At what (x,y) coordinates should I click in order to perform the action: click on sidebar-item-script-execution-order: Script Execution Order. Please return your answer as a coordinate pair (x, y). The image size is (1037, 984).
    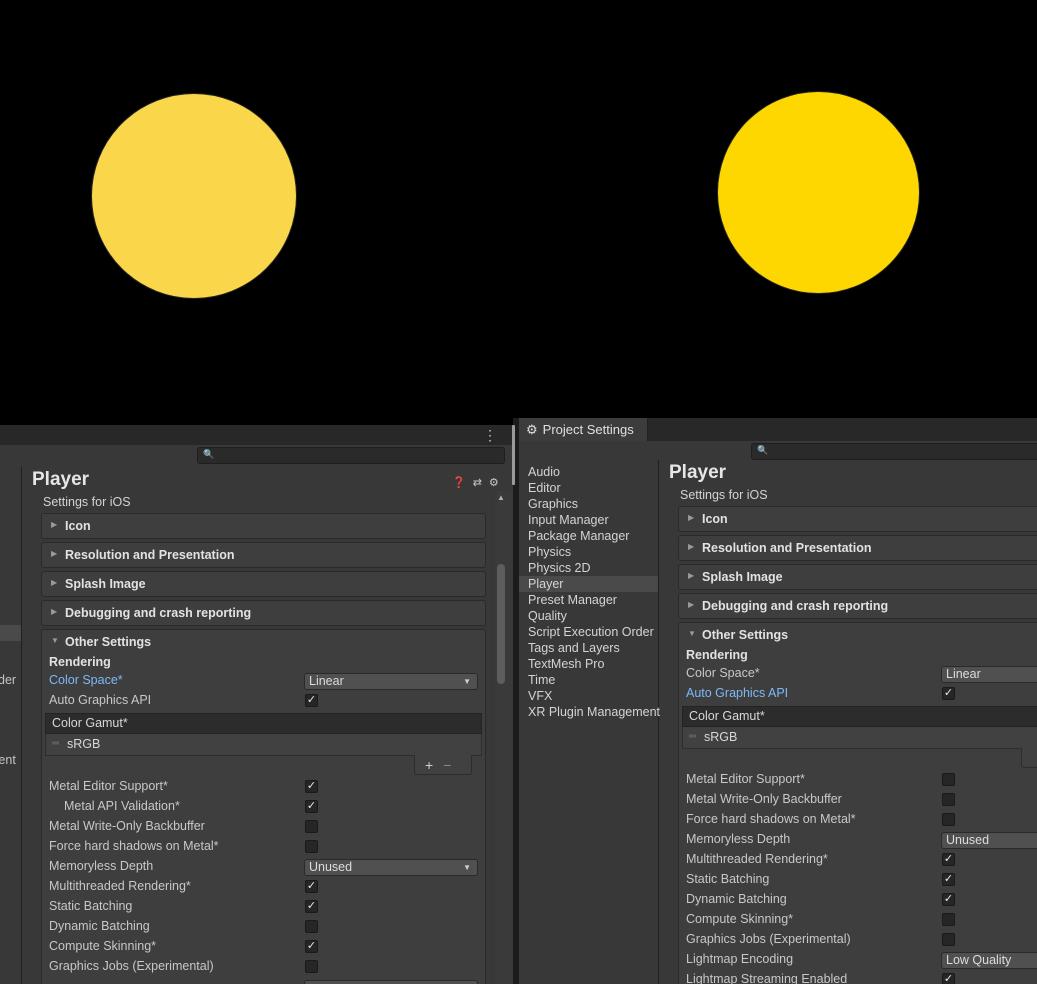
    Looking at the image, I should click on (588, 632).